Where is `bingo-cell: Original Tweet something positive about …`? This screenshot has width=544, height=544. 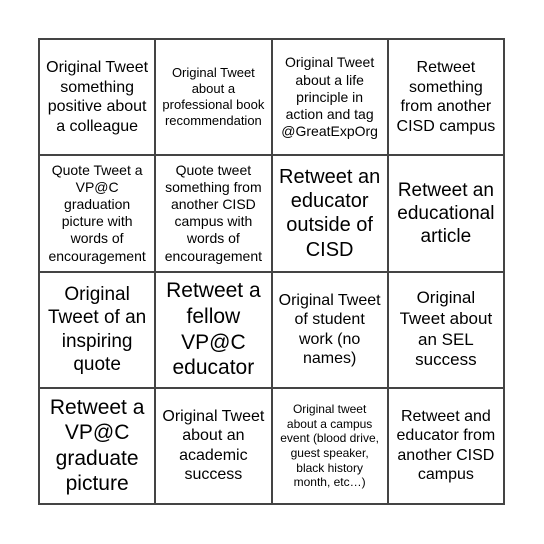 bingo-cell: Original Tweet something positive about … is located at coordinates (97, 97).